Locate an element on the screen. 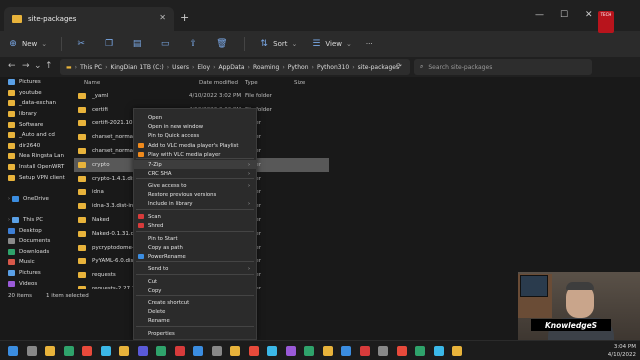 The height and width of the screenshot is (360, 640). file-row: _yaml 4/10/2022 3:02 PM File folder is located at coordinates (201, 96).